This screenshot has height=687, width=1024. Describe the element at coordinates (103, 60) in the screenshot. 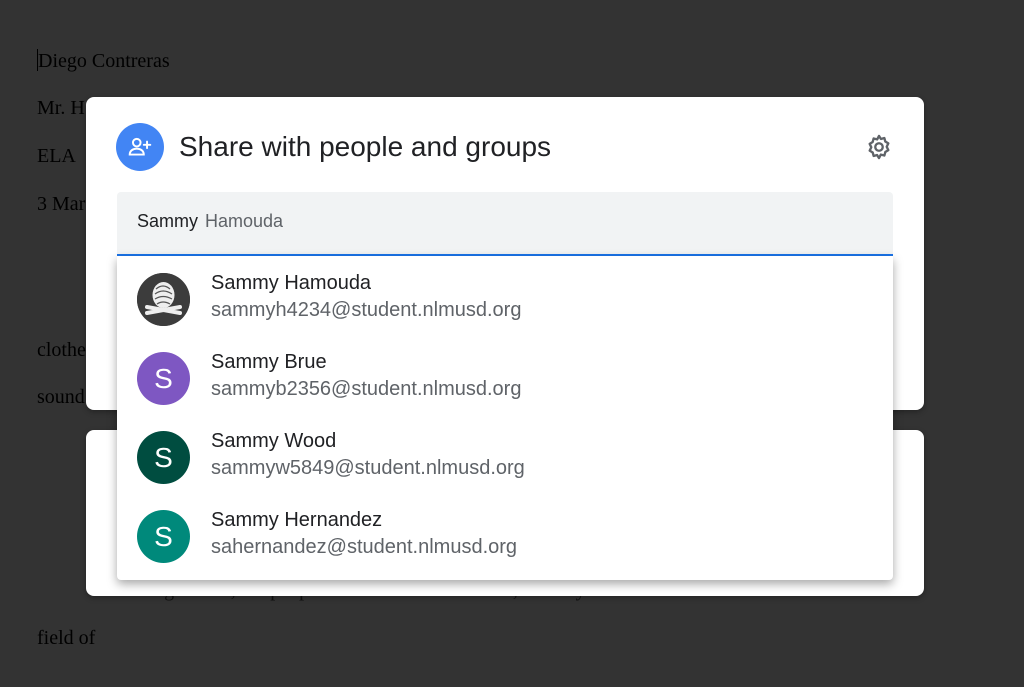

I see `doc-line-name: Diego Contreras` at that location.